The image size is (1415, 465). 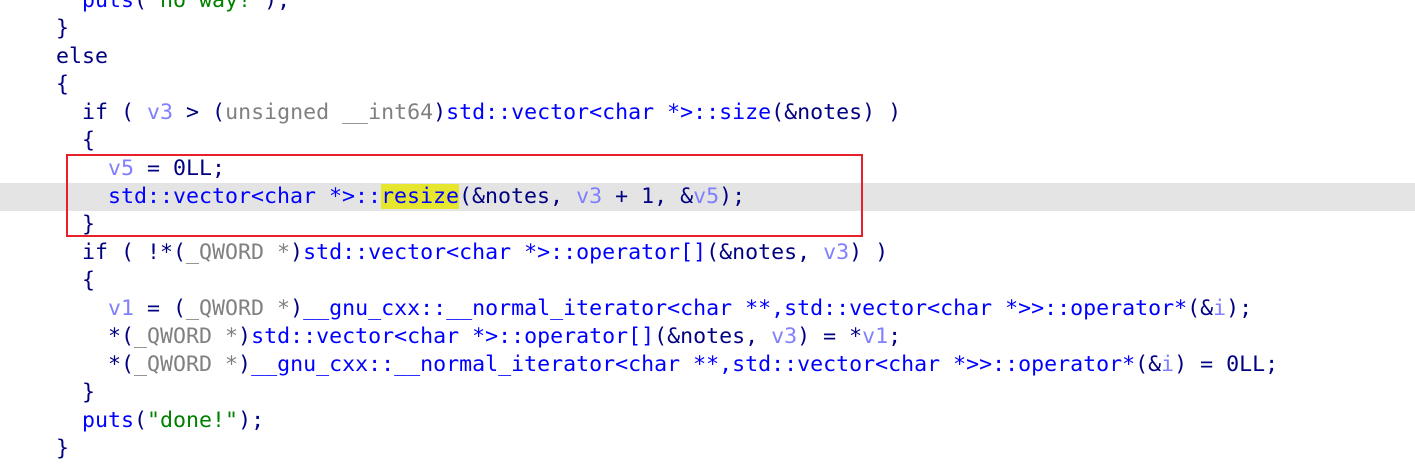 I want to click on code-token: ) = 0LL;, so click(x=1226, y=364).